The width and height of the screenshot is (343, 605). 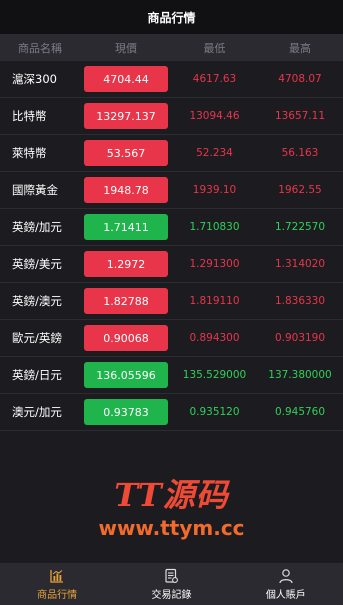 I want to click on high-price: 13657.11, so click(x=300, y=116).